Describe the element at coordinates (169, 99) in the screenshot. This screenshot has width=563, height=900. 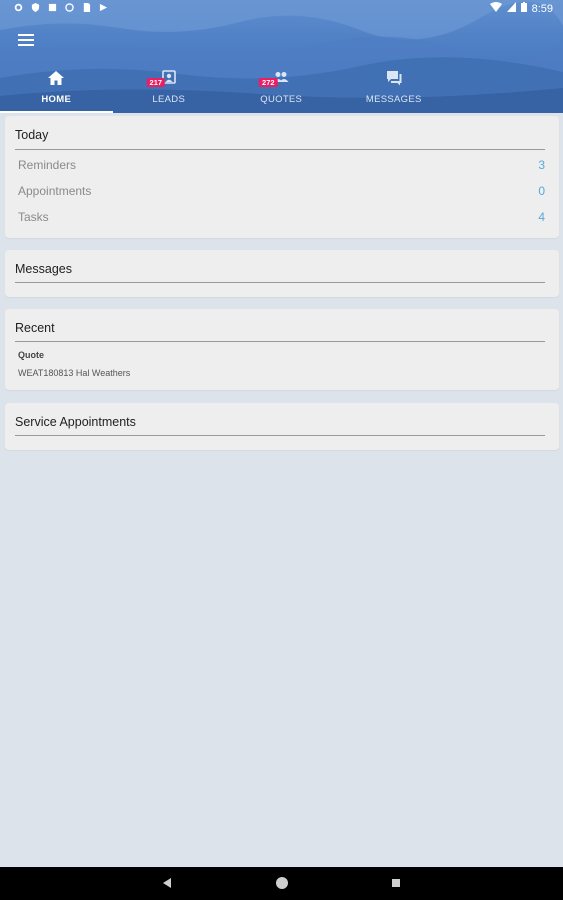
I see `tab-leads-label: LEADS` at that location.